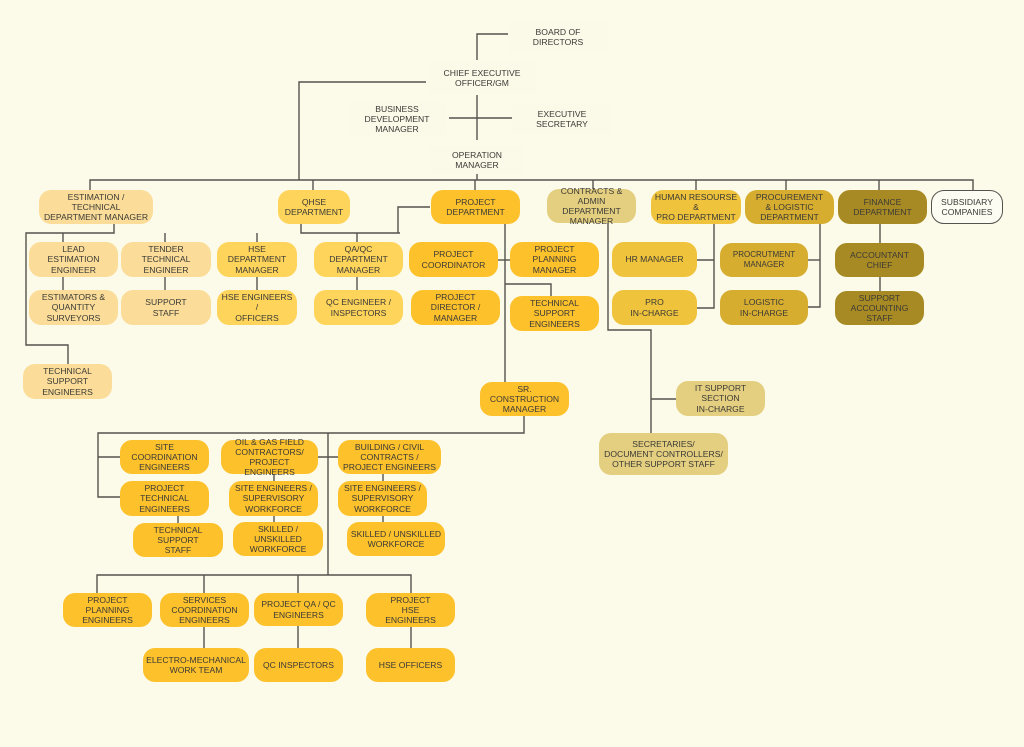  I want to click on executive-secretary: EXECUTIVE SECRETARY, so click(562, 119).